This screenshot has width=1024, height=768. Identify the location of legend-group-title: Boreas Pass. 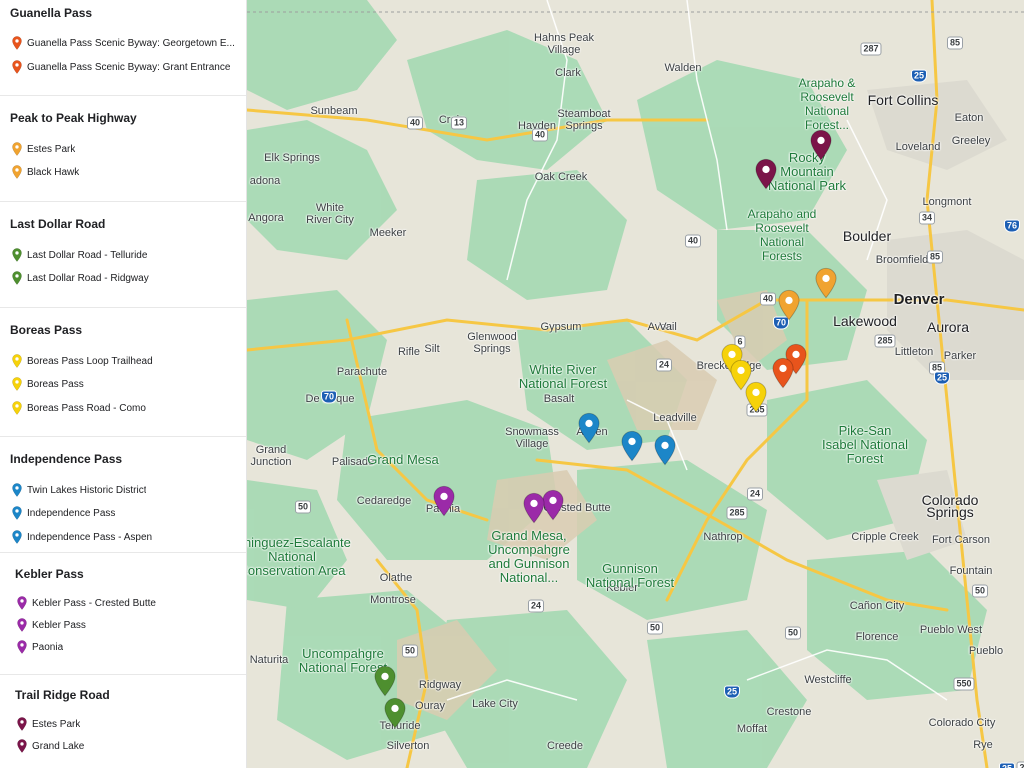
(46, 330).